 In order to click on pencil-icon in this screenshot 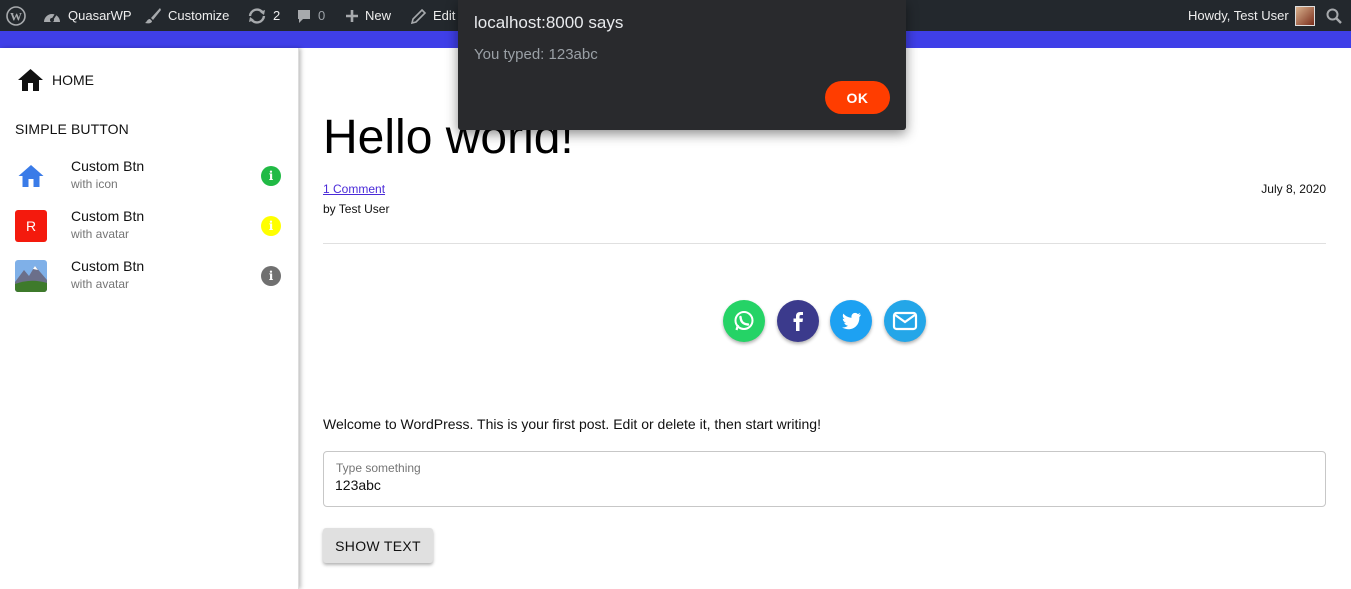, I will do `click(419, 16)`.